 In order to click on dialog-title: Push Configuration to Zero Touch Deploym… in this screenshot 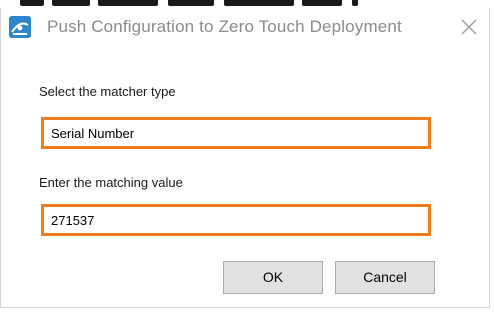, I will do `click(224, 26)`.